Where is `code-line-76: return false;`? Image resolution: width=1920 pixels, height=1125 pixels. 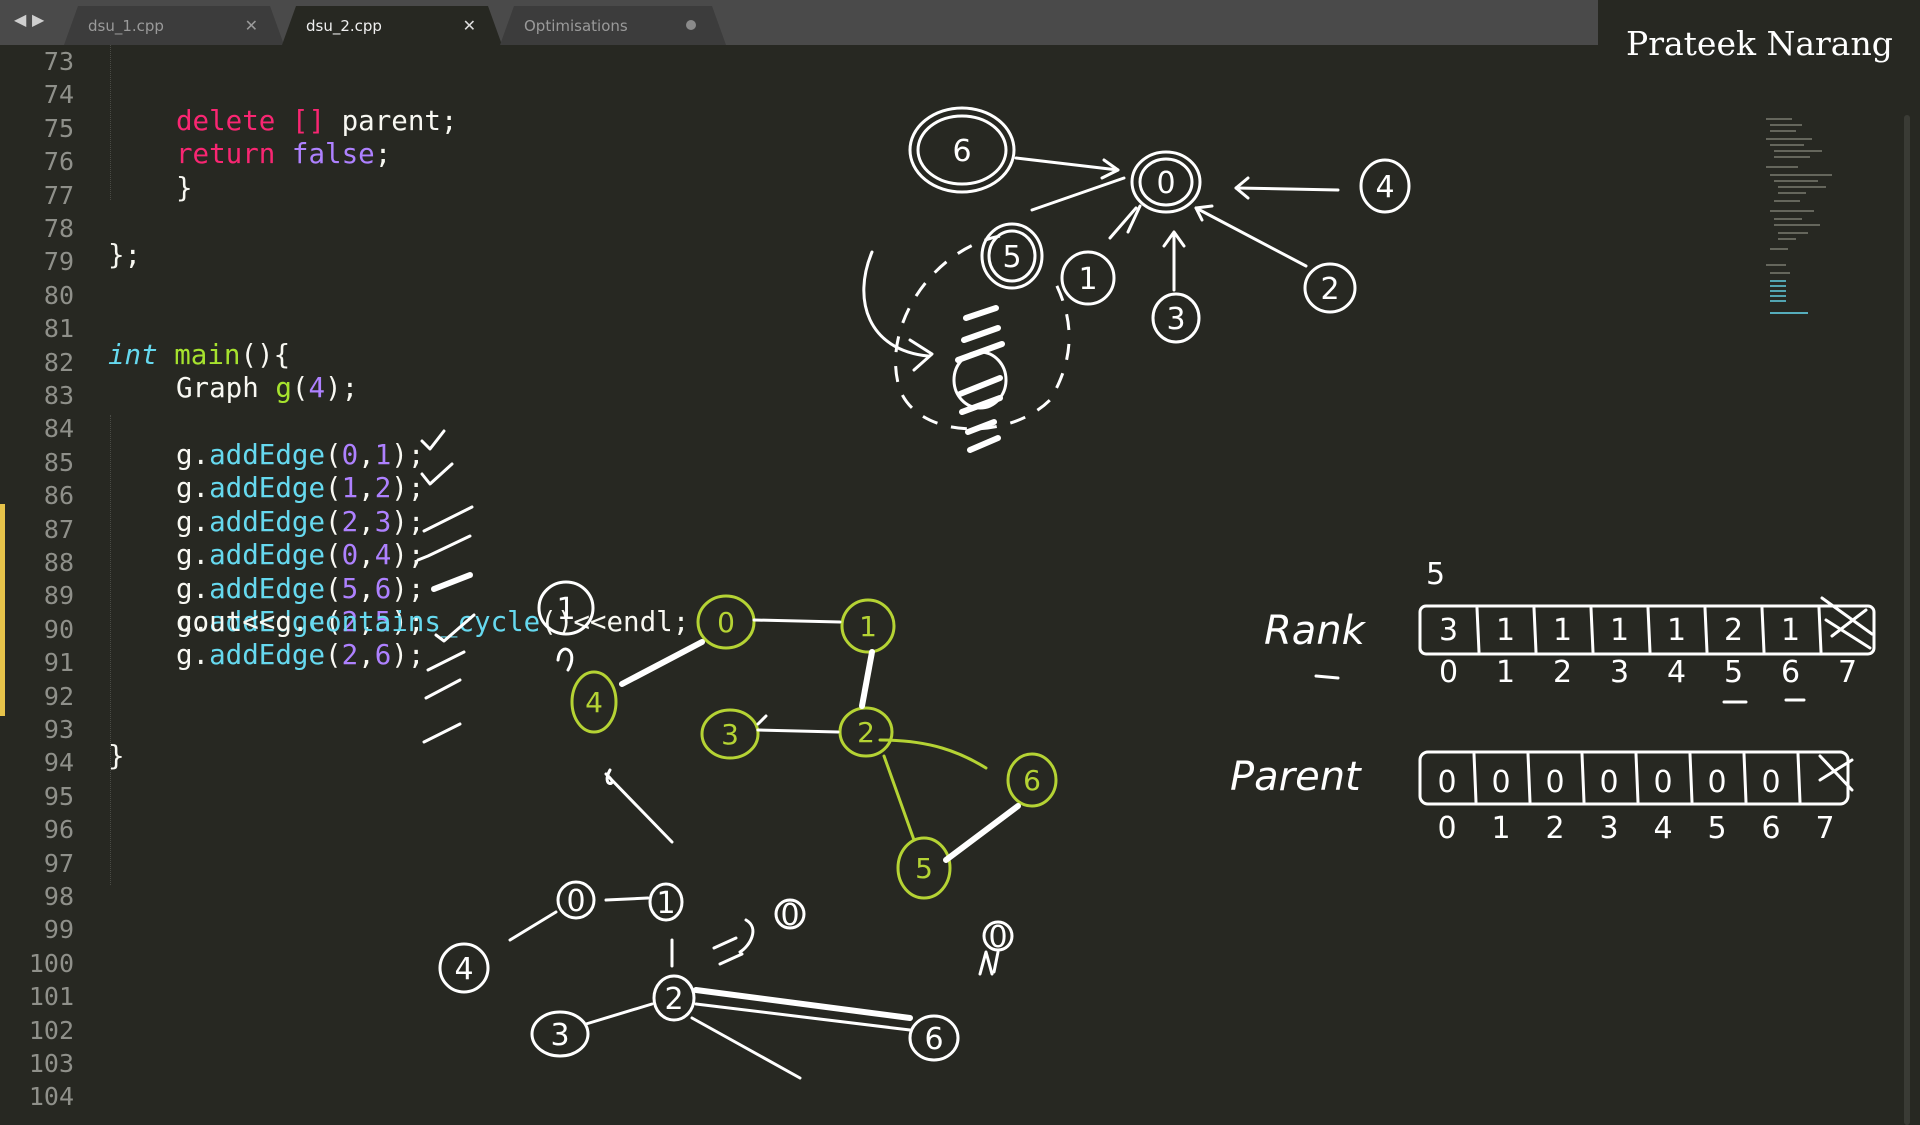
code-line-76: return false; is located at coordinates (283, 154).